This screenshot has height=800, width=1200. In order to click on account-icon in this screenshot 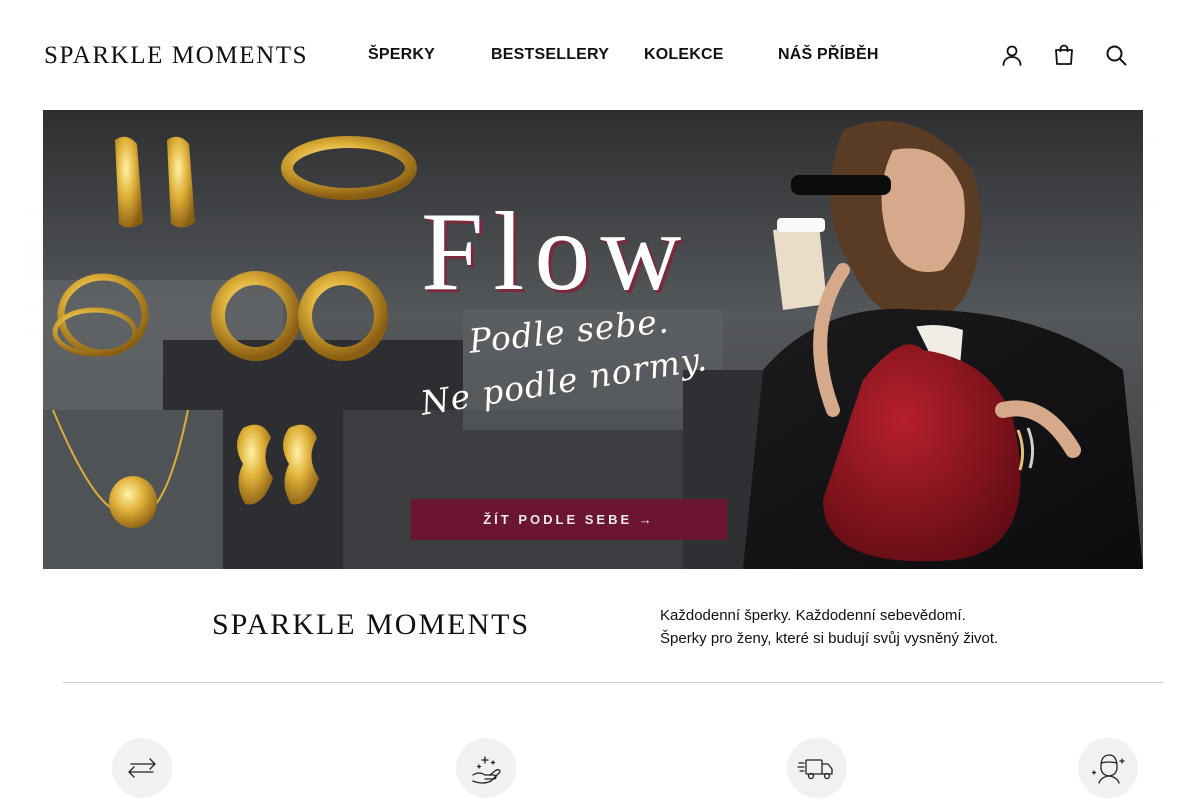, I will do `click(1012, 55)`.